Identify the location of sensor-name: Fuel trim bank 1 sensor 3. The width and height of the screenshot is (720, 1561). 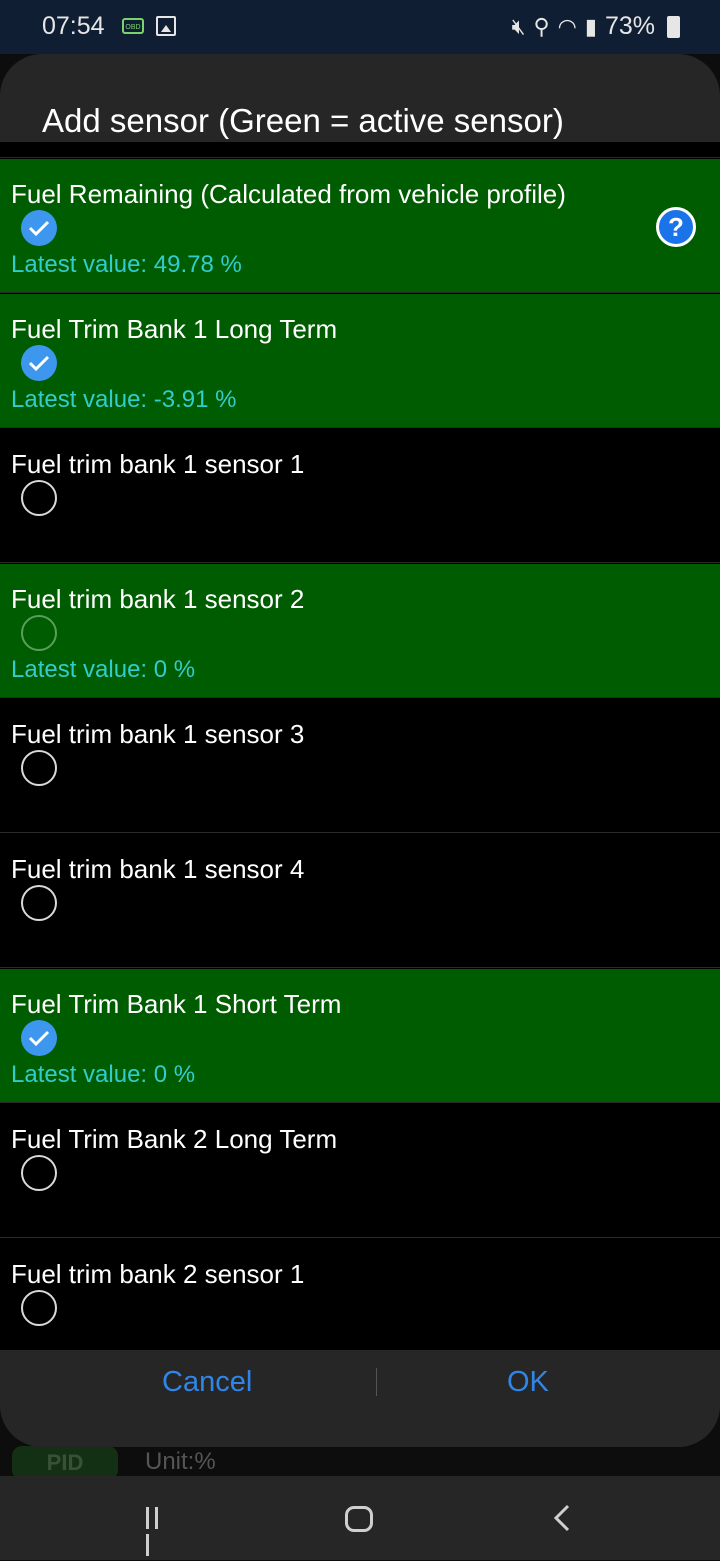
(158, 734).